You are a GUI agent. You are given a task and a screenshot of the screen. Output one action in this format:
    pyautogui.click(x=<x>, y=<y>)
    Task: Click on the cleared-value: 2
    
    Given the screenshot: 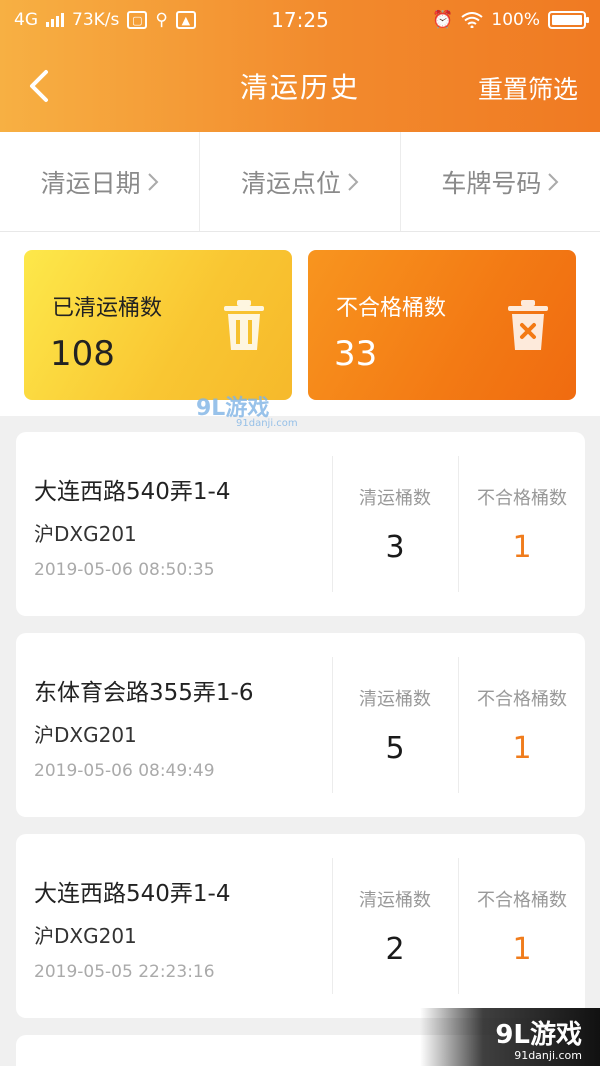 What is the action you would take?
    pyautogui.click(x=395, y=949)
    